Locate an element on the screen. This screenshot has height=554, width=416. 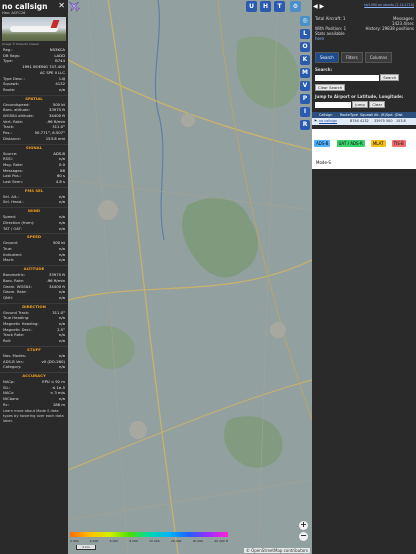
zoom-out-button: − is located at coordinates (303, 536).